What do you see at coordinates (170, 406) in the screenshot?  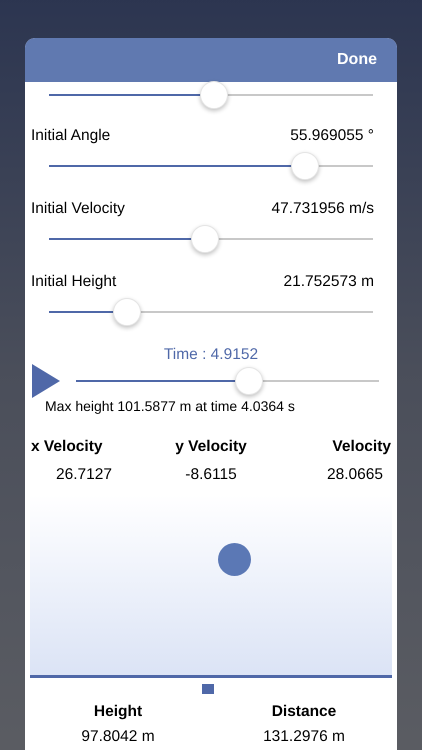 I see `max-height-text: Max height 101.5877 m at time 4.0364 s` at bounding box center [170, 406].